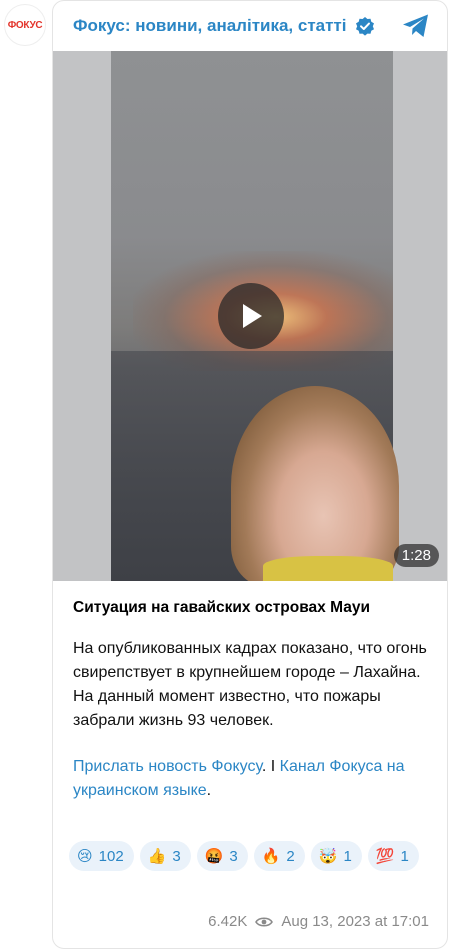  I want to click on channel-avatar: ФОКУС, so click(25, 25).